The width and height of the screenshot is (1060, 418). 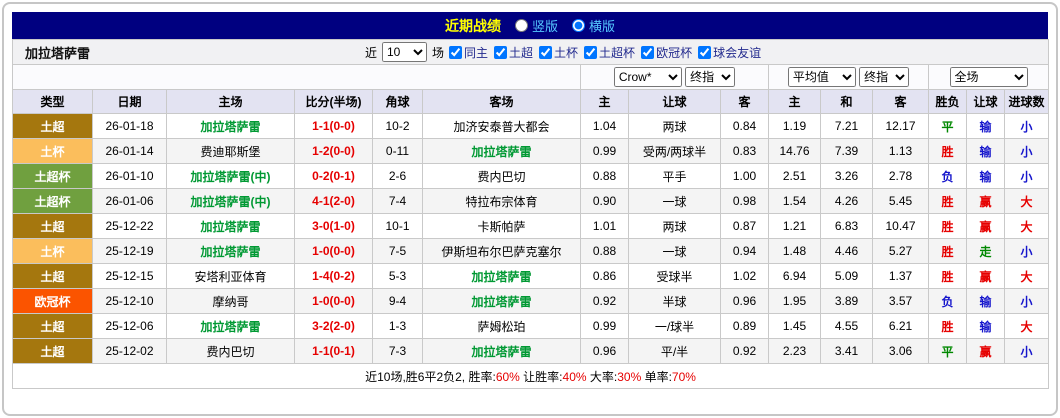 What do you see at coordinates (604, 126) in the screenshot?
I see `handicap-home-odds: 1.04` at bounding box center [604, 126].